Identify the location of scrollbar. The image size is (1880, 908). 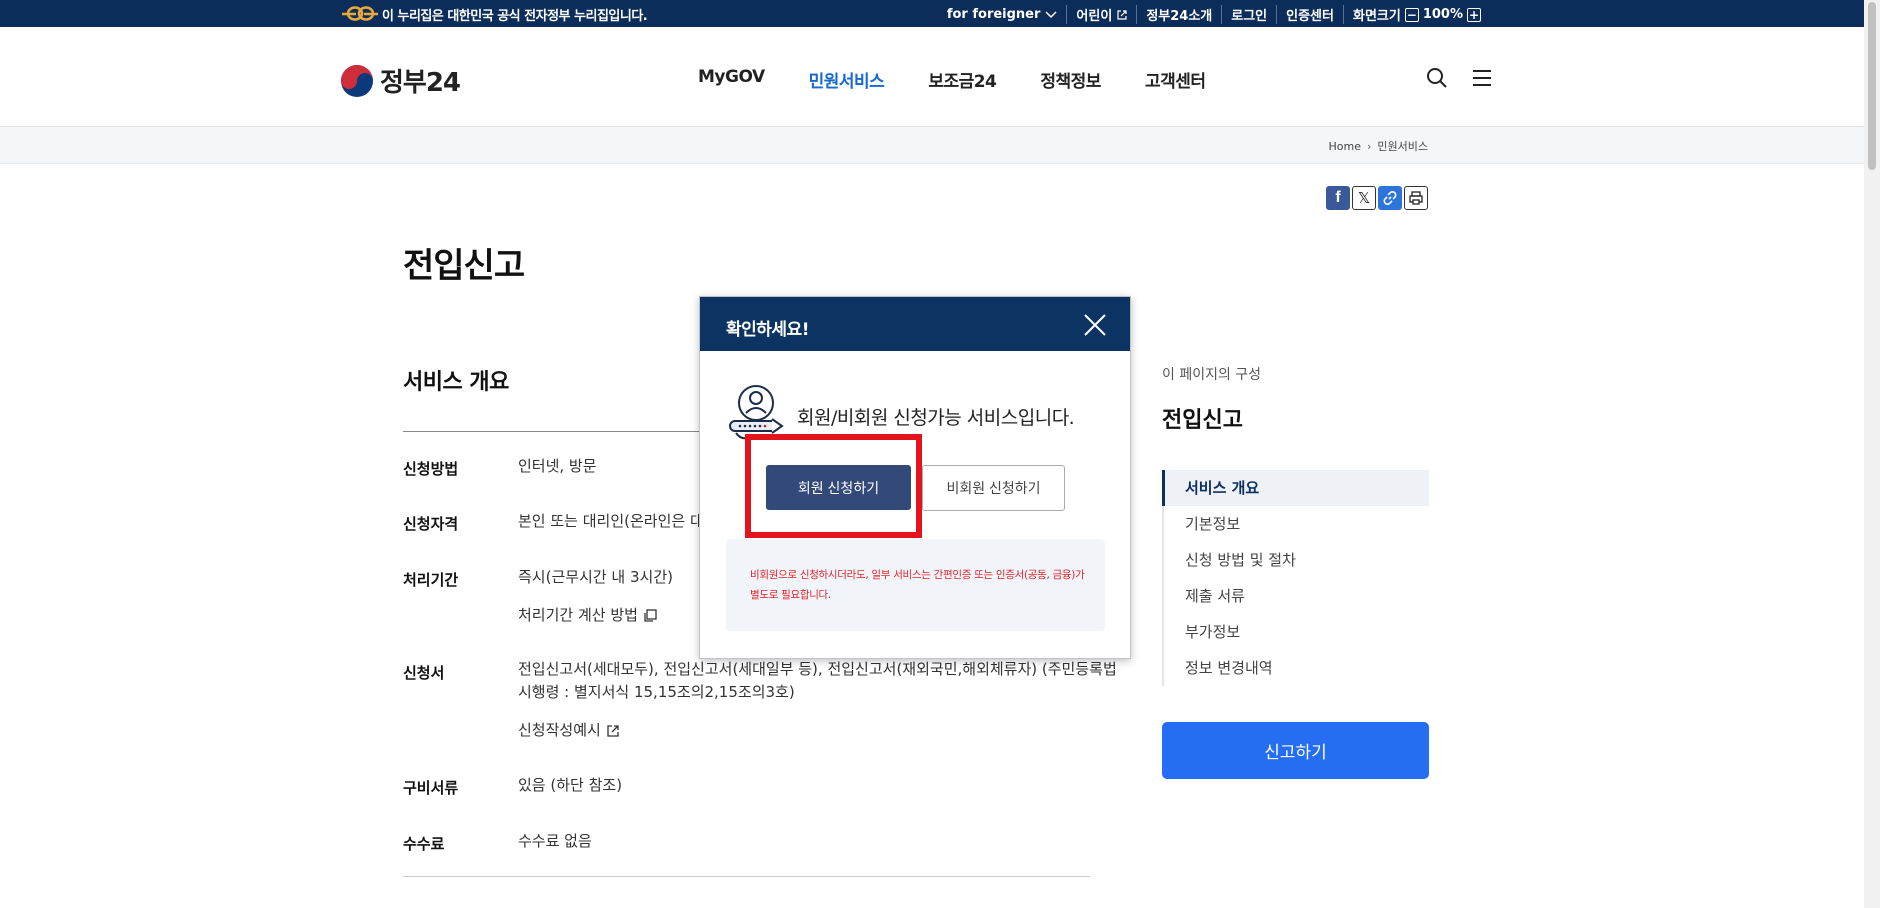
(1872, 454).